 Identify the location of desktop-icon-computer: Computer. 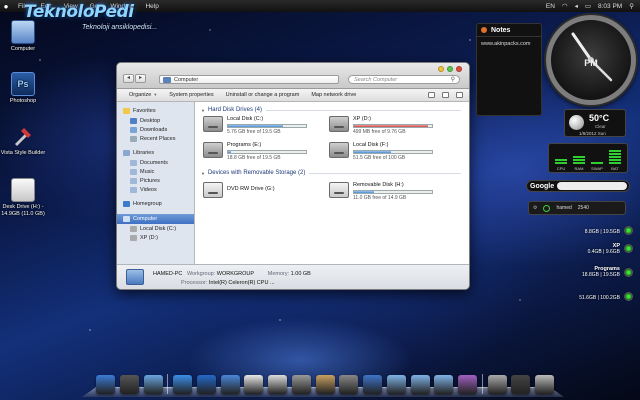
(23, 36).